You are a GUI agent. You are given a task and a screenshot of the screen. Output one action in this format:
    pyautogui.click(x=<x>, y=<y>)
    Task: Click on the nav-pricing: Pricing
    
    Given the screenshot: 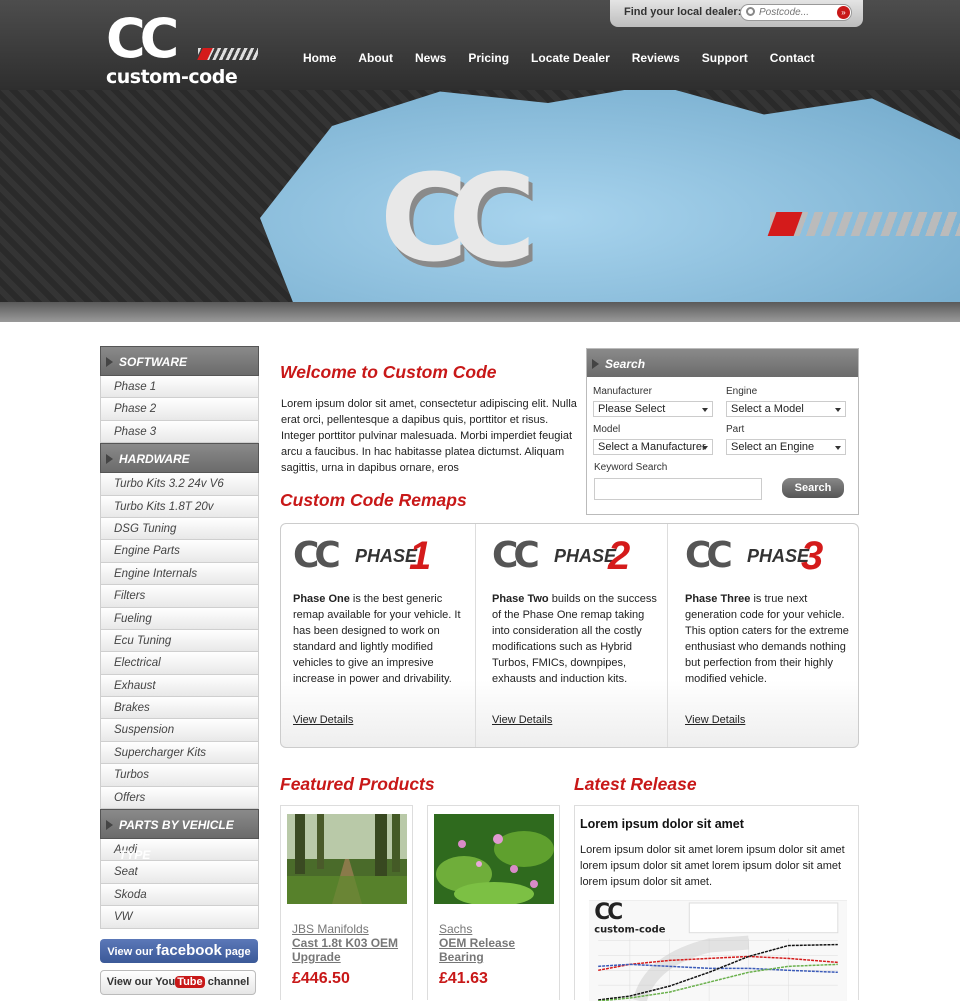 What is the action you would take?
    pyautogui.click(x=488, y=58)
    